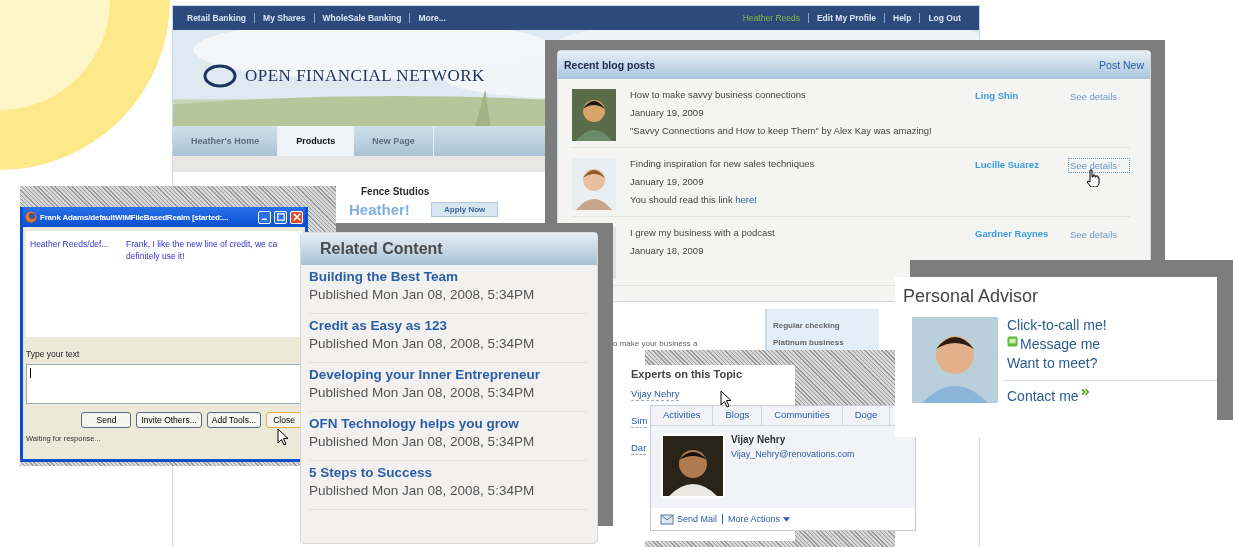  What do you see at coordinates (746, 199) in the screenshot?
I see `text-link: here!` at bounding box center [746, 199].